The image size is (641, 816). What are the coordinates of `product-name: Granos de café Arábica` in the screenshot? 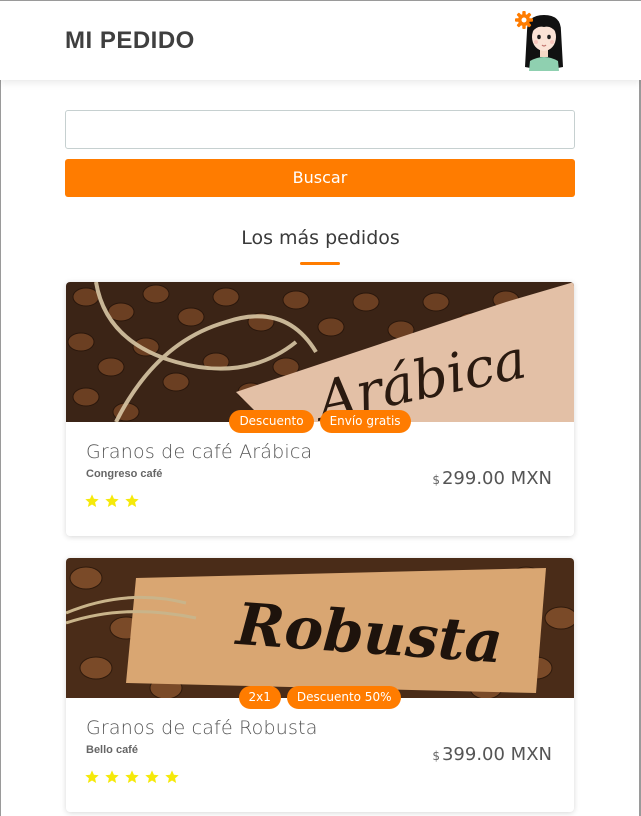 It's located at (199, 452).